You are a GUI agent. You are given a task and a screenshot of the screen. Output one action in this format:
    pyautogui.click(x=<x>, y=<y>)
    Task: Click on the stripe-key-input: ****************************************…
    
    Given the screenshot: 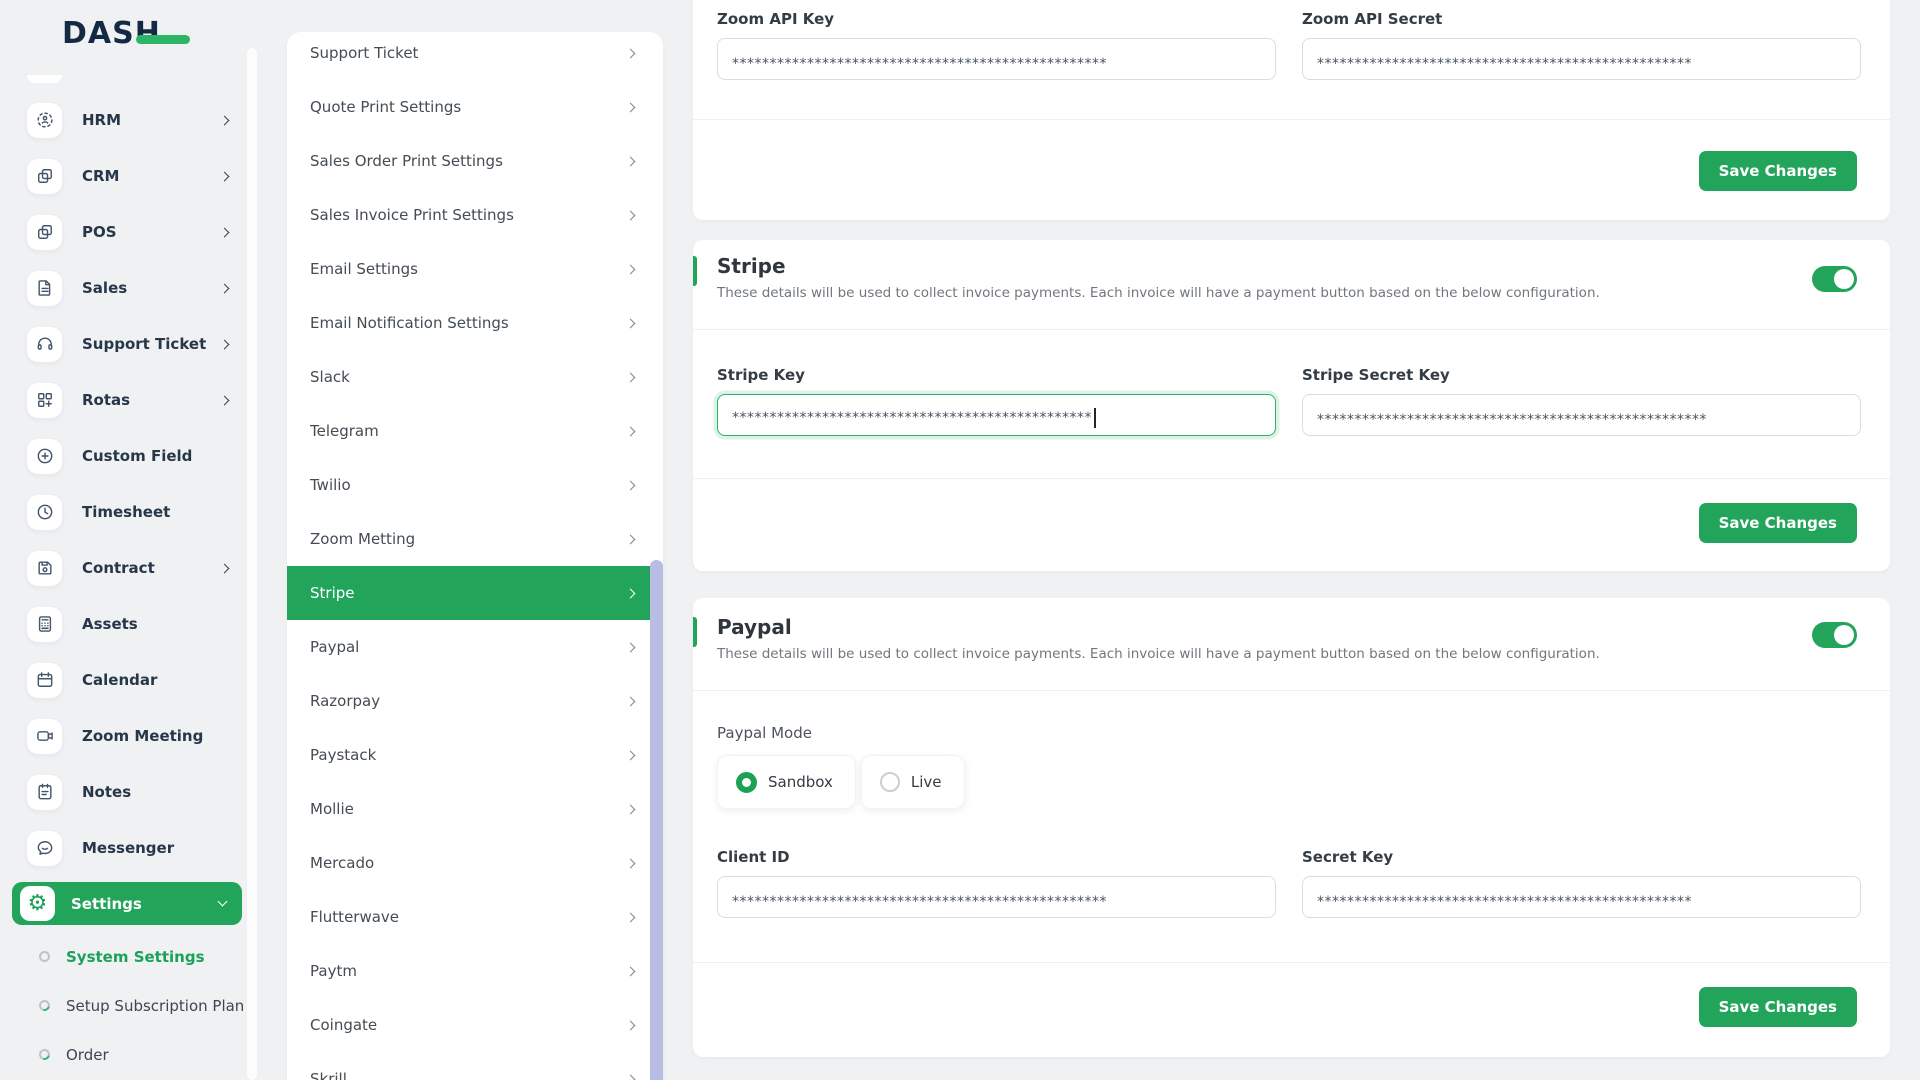 What is the action you would take?
    pyautogui.click(x=996, y=415)
    